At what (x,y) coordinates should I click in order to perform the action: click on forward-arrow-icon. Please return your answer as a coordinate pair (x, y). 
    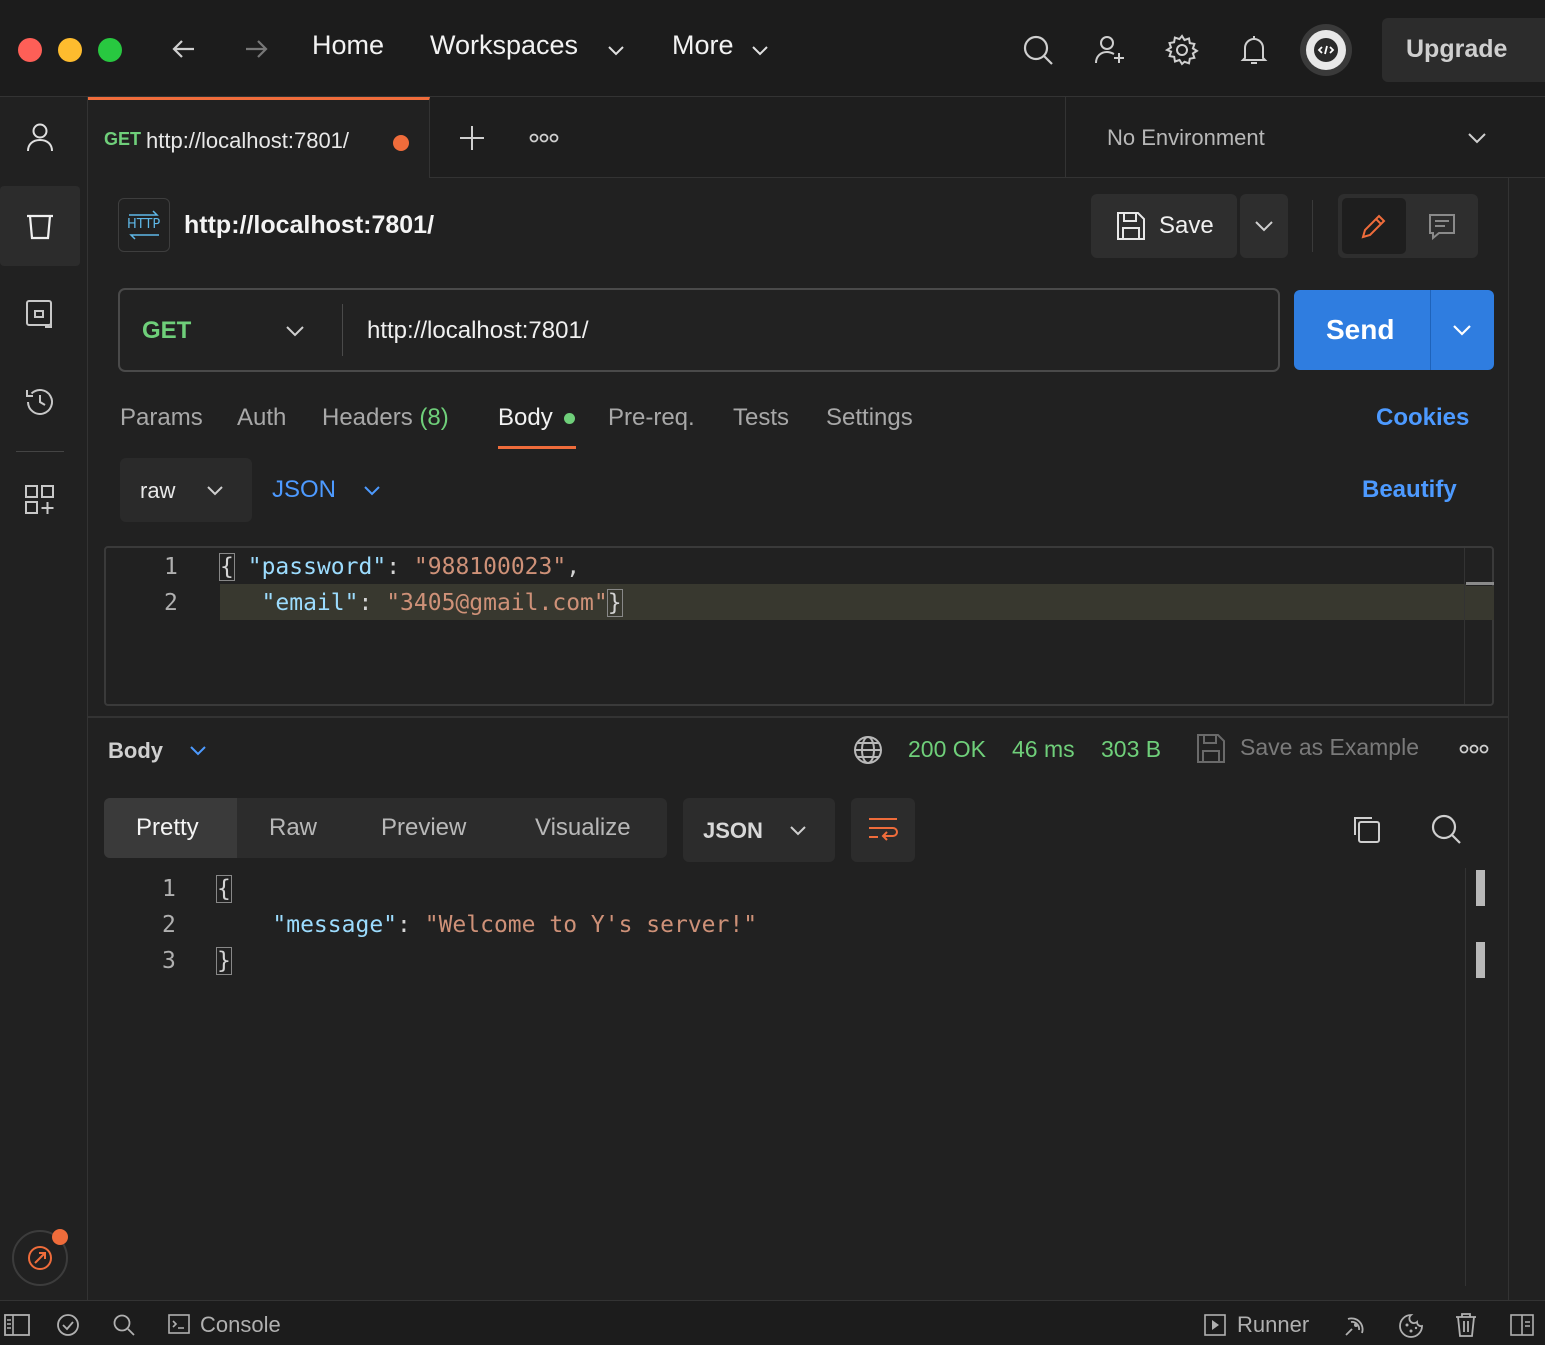
    Looking at the image, I should click on (256, 49).